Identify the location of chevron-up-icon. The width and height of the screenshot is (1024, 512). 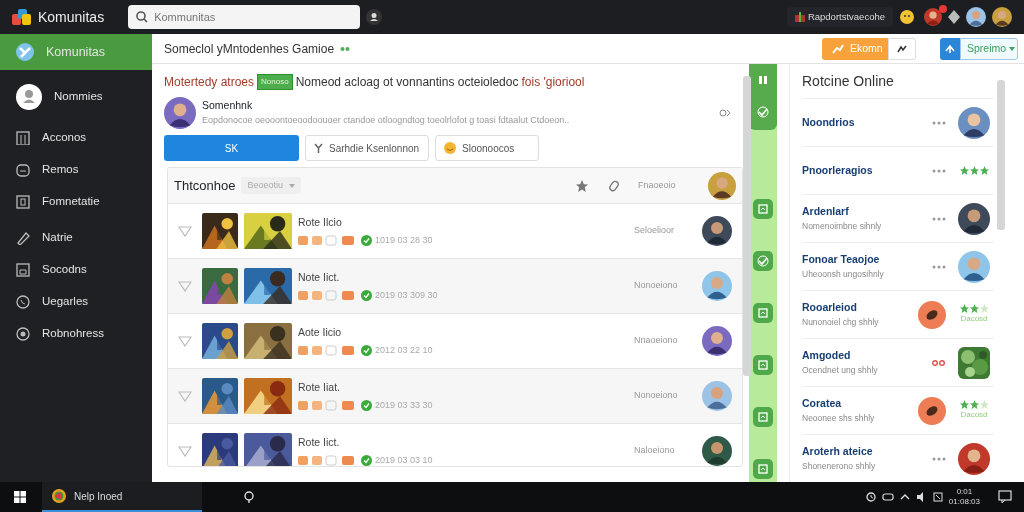
(904, 497).